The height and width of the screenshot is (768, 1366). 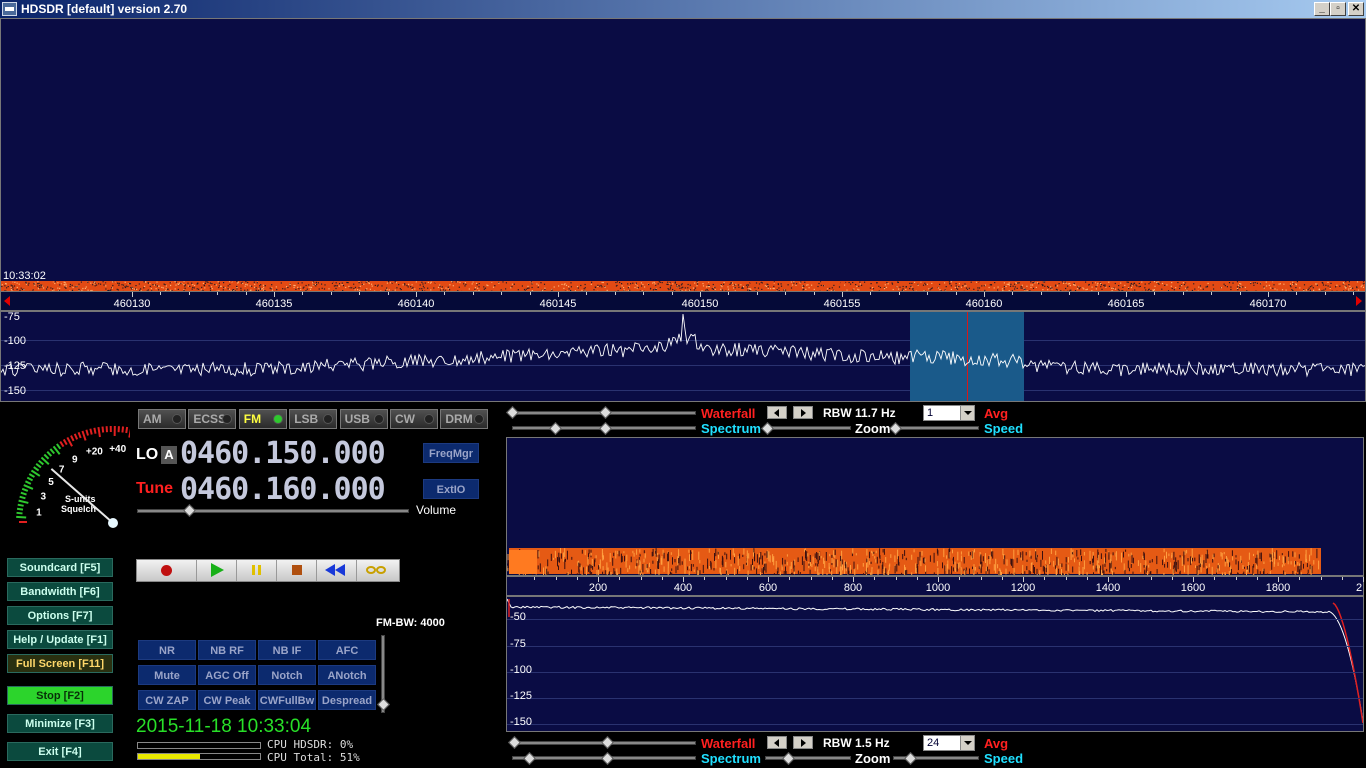 I want to click on bandwidth-button: Bandwidth [F6], so click(x=60, y=591).